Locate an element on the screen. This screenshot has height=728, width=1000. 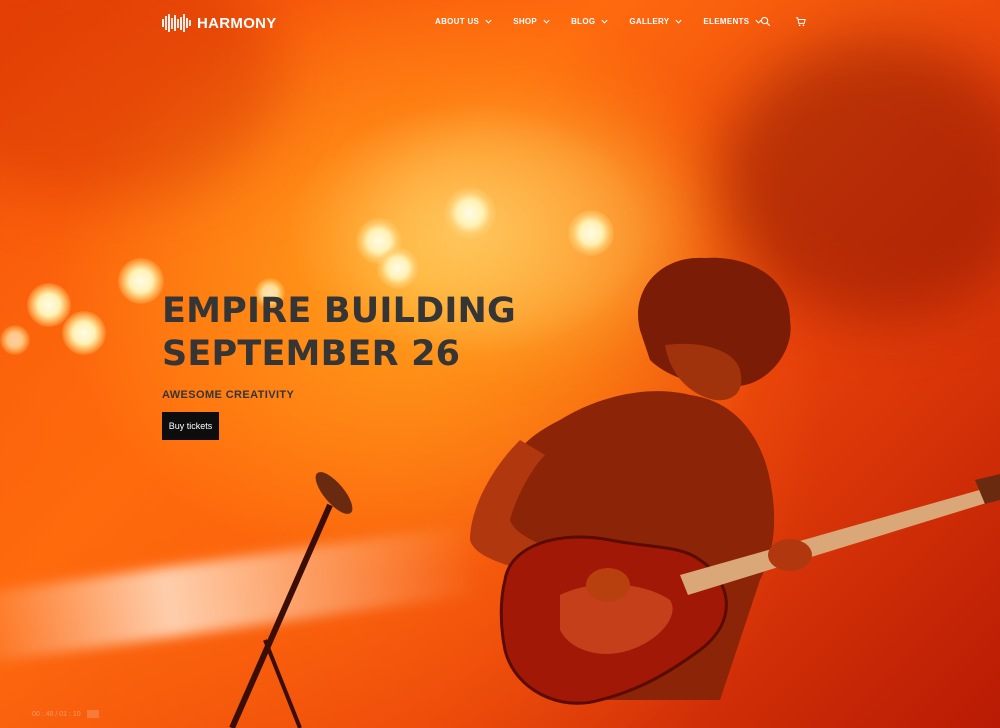
nav-item-gallery: GALLERY is located at coordinates (656, 21).